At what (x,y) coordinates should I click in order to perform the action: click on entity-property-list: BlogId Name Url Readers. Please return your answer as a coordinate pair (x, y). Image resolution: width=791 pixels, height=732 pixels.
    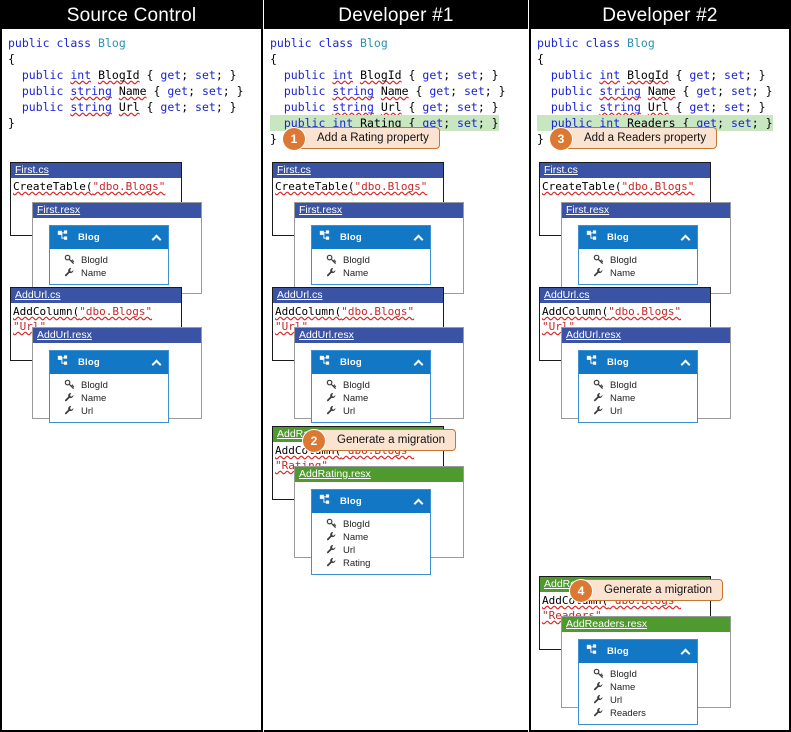
    Looking at the image, I should click on (638, 693).